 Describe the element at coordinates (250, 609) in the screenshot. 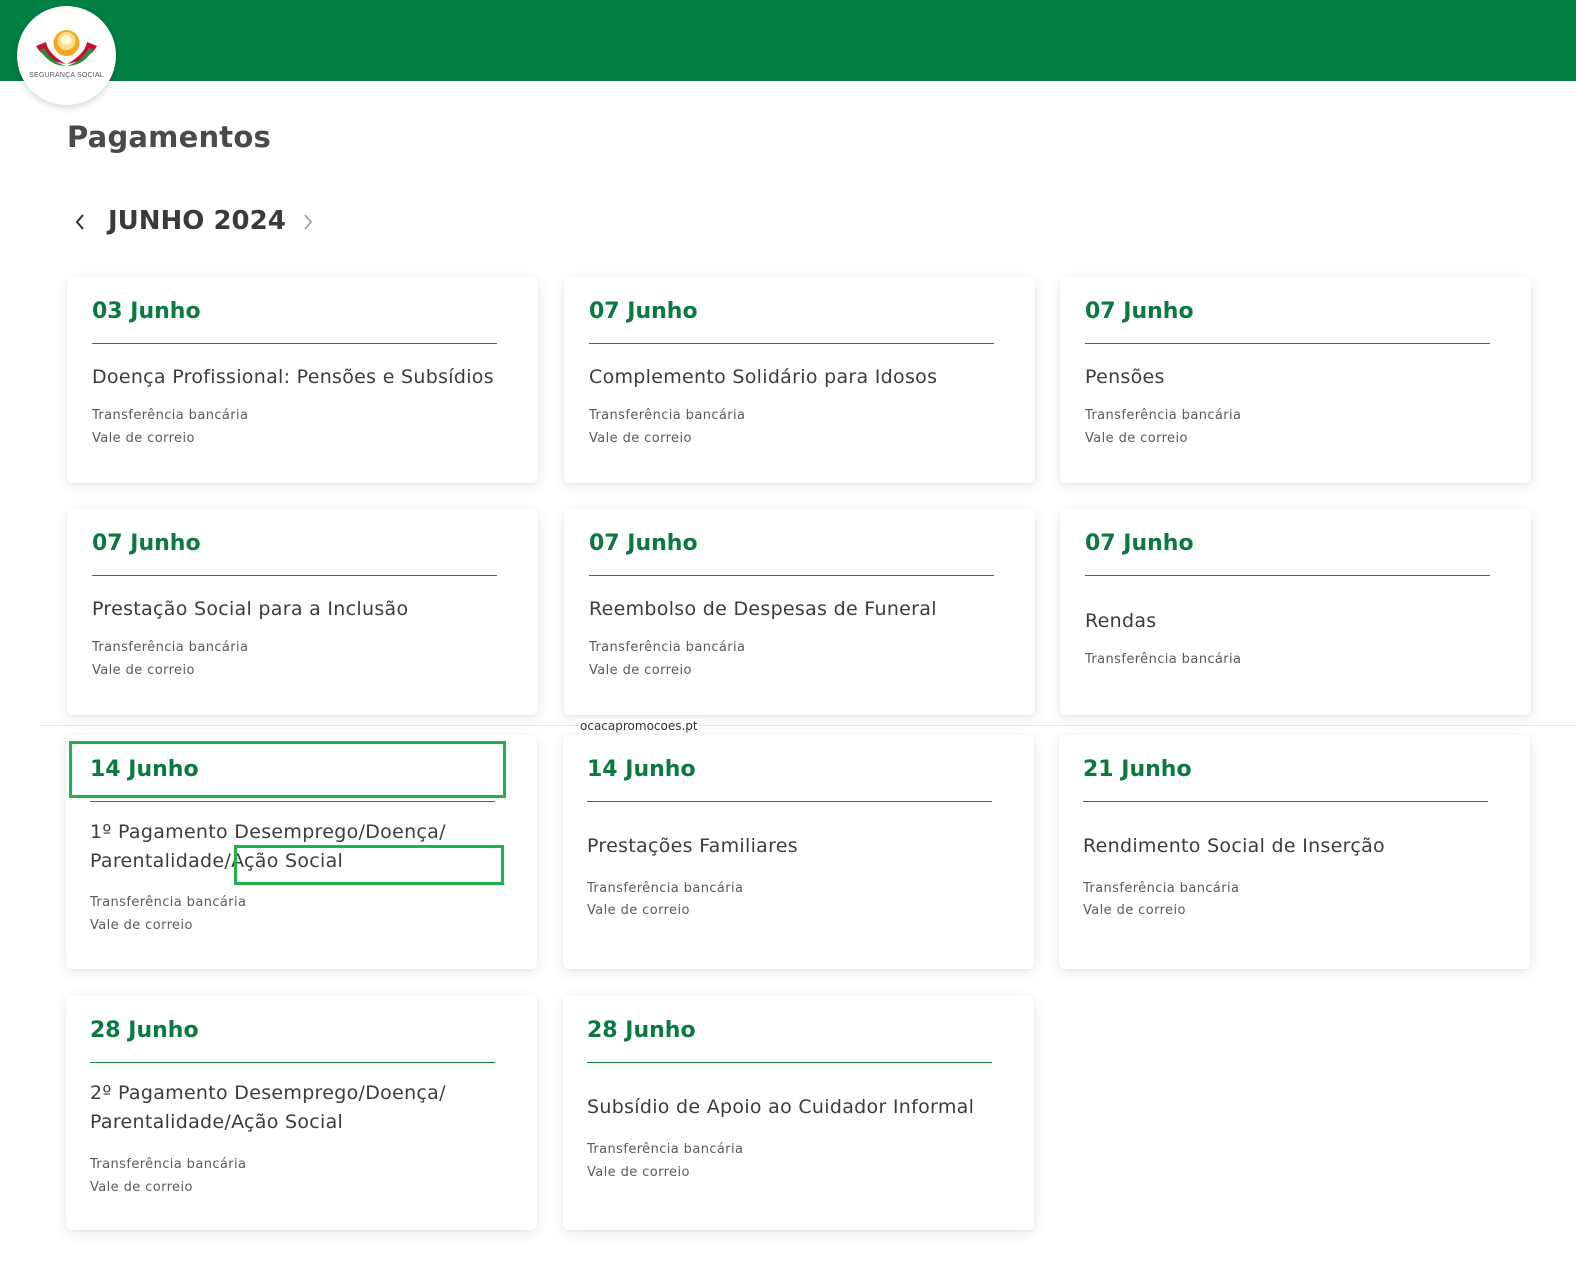

I see `payment-title: Prestação Social para a Inclusão` at that location.